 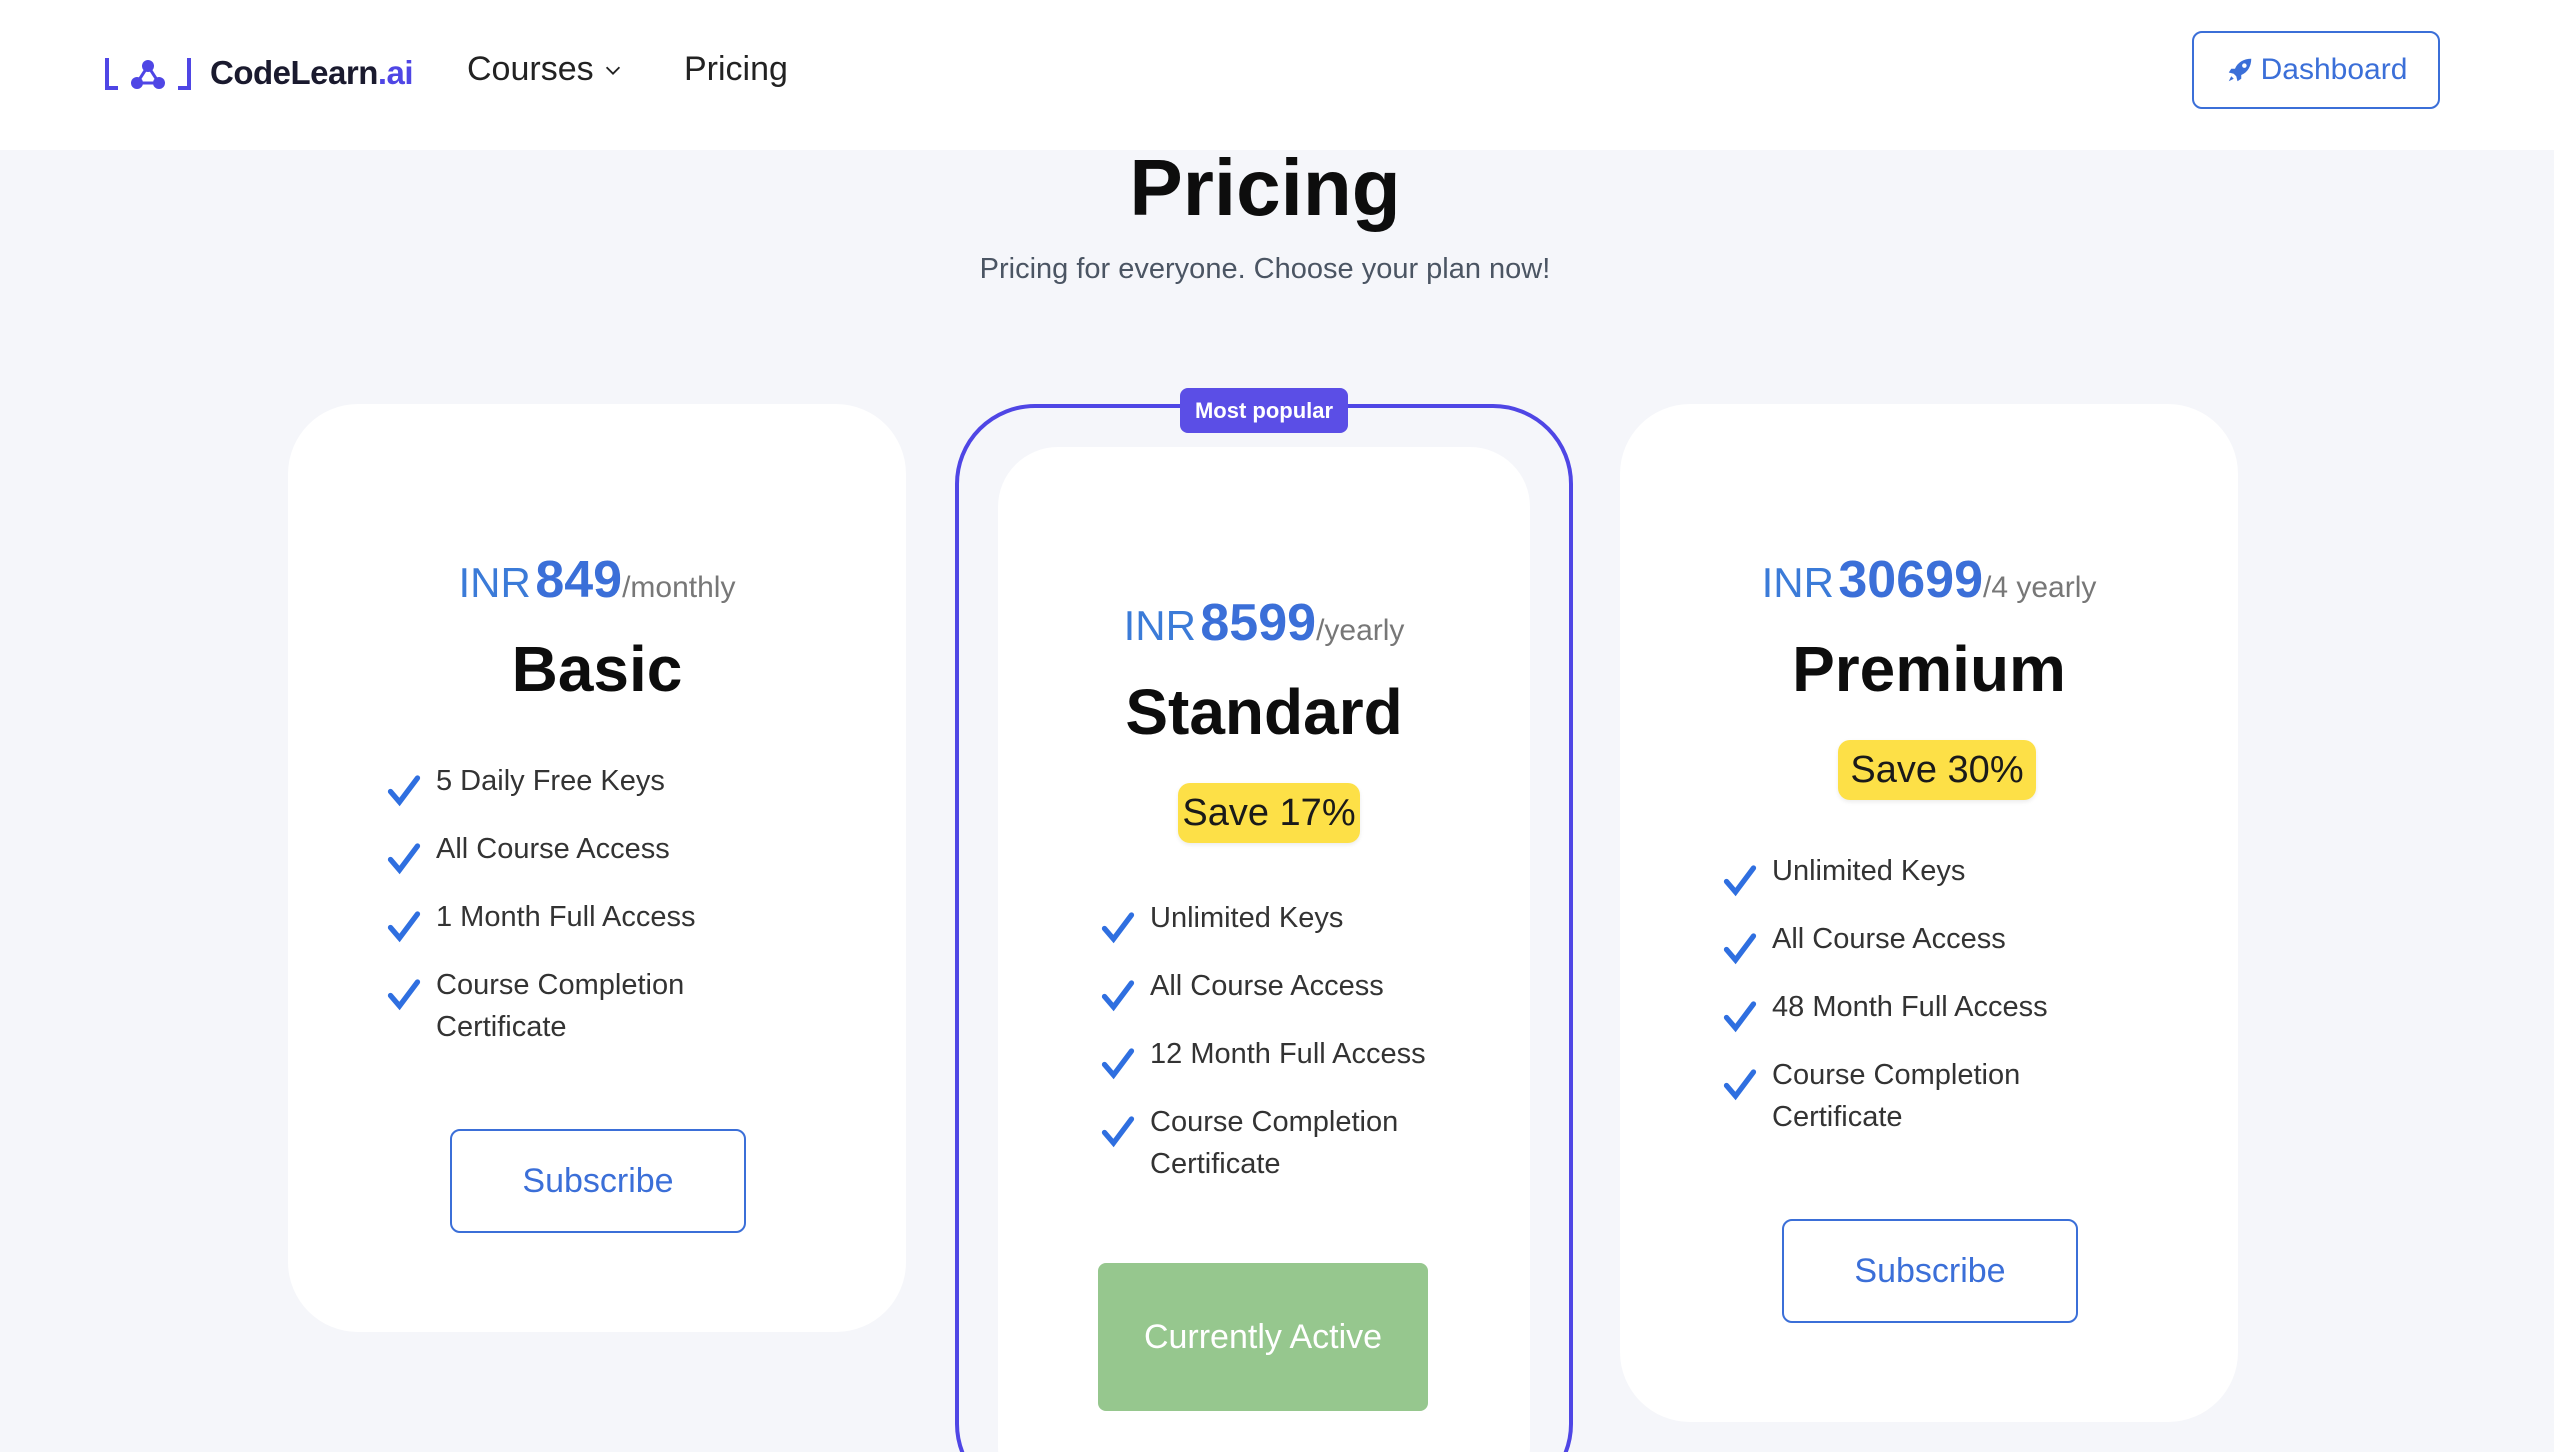 I want to click on chevron-down-icon, so click(x=612, y=70).